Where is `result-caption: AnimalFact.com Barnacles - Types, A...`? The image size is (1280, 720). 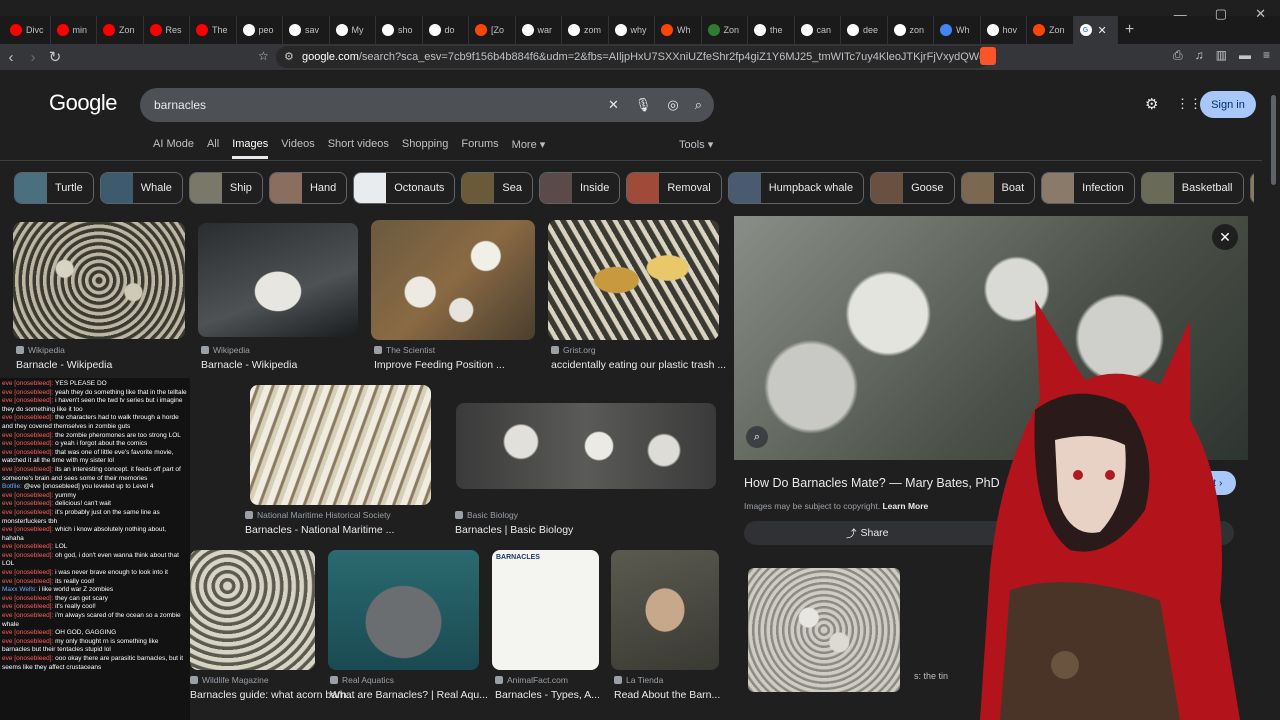
result-caption: AnimalFact.com Barnacles - Types, A... is located at coordinates (547, 688).